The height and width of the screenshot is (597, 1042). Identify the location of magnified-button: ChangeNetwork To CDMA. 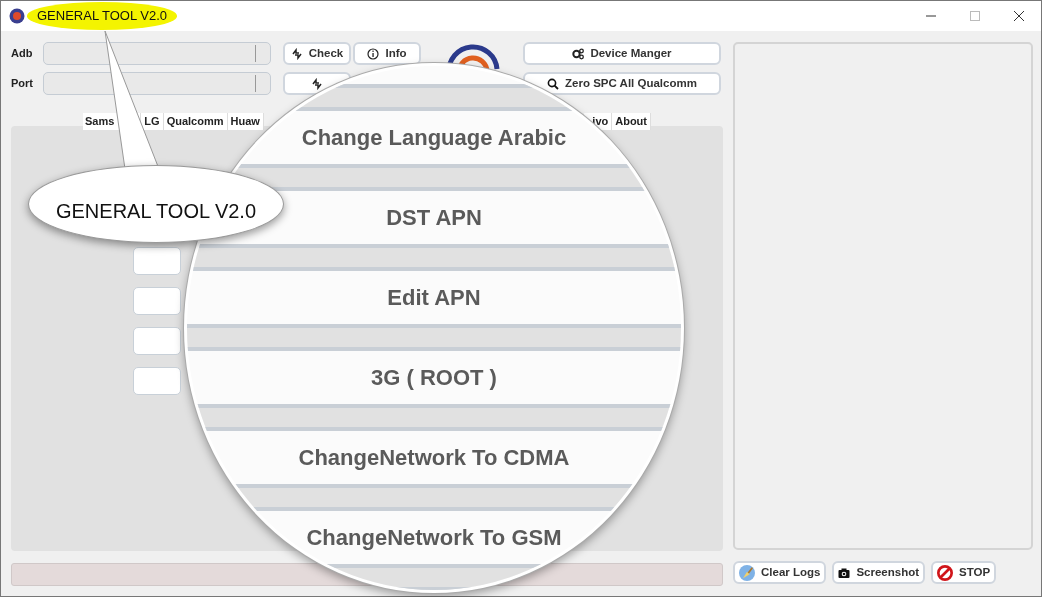
(434, 457).